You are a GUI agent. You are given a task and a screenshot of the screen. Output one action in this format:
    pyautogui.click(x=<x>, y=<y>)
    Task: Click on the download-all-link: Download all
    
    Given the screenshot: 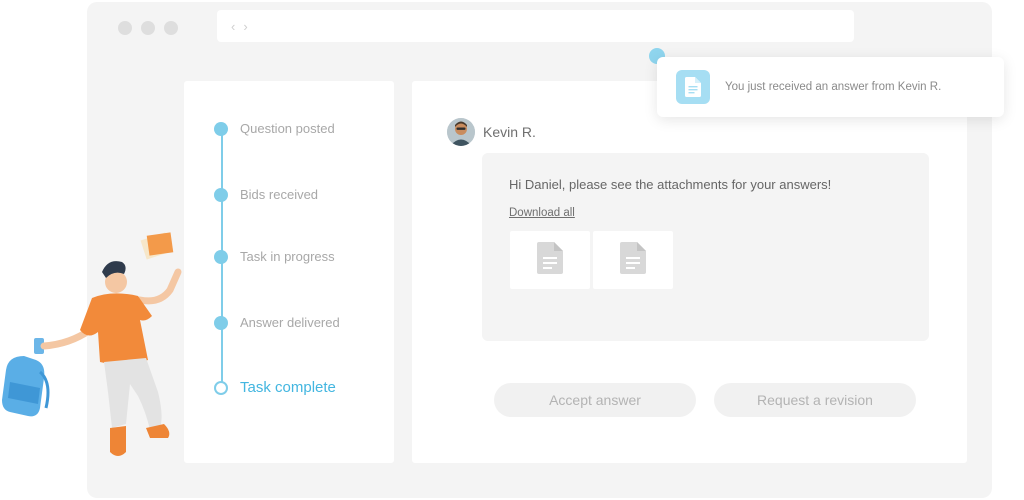 What is the action you would take?
    pyautogui.click(x=542, y=213)
    